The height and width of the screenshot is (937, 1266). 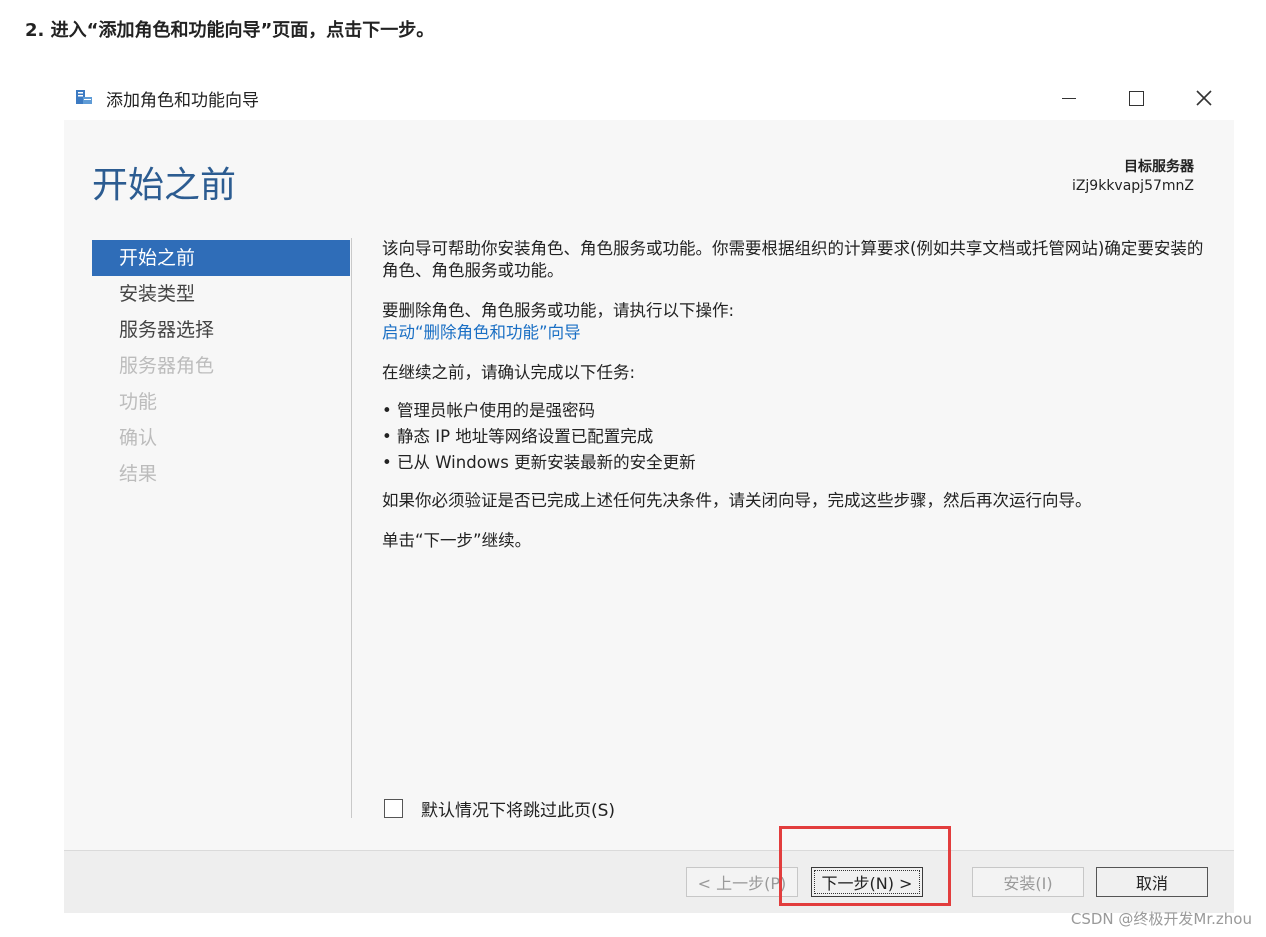 What do you see at coordinates (797, 463) in the screenshot?
I see `list-item: 已从 Windows 更新安装最新的安全更新` at bounding box center [797, 463].